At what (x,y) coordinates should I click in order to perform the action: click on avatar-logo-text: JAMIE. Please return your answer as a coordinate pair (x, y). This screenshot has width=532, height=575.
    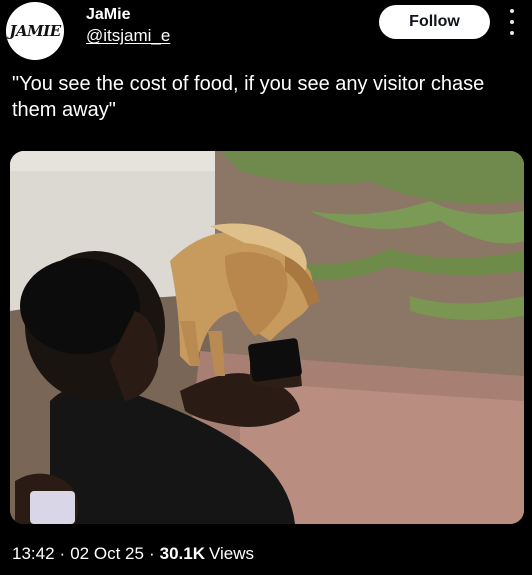
    Looking at the image, I should click on (35, 31).